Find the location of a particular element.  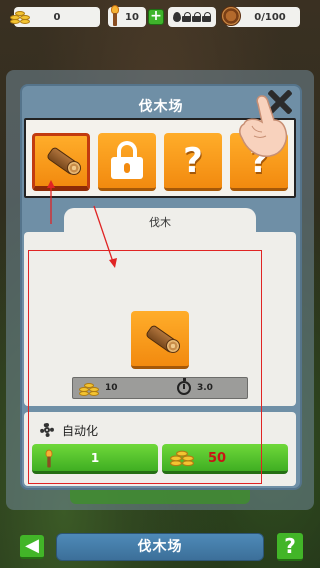

back-button: ◀ is located at coordinates (32, 547).